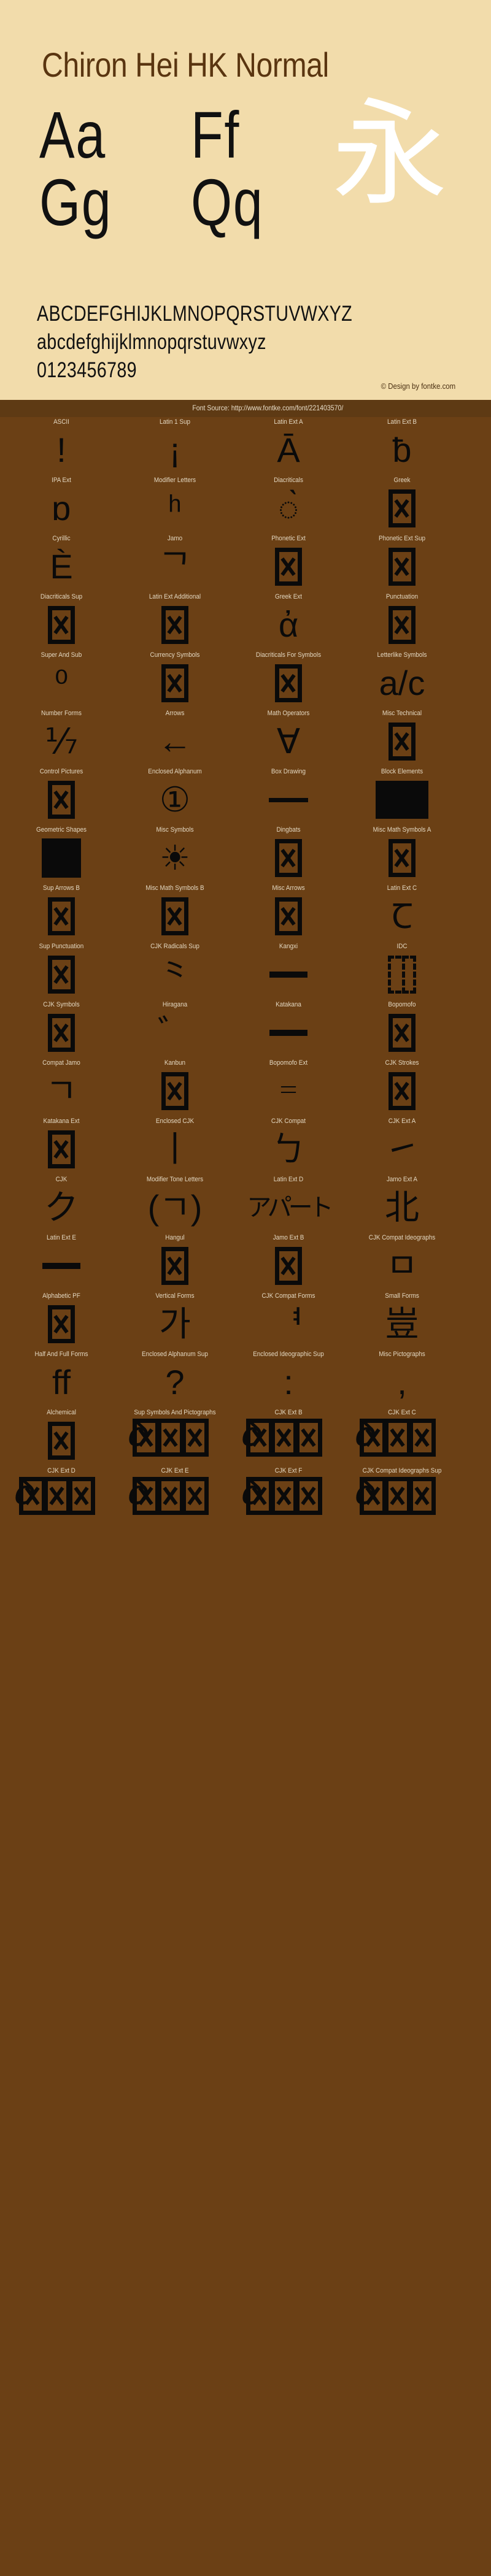  I want to click on unicode-block-cell: Bopomofo, so click(402, 1029).